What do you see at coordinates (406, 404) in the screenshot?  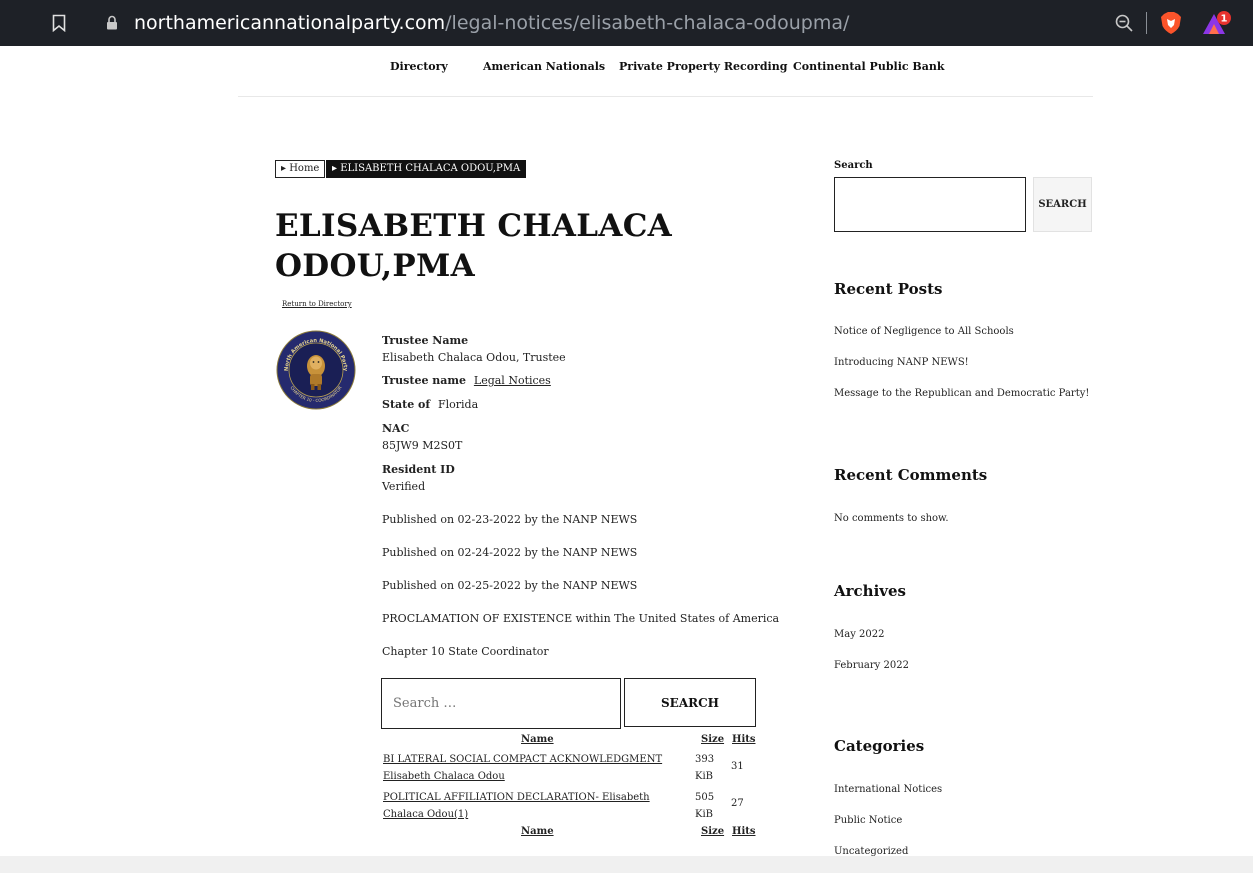 I see `state-label: State of` at bounding box center [406, 404].